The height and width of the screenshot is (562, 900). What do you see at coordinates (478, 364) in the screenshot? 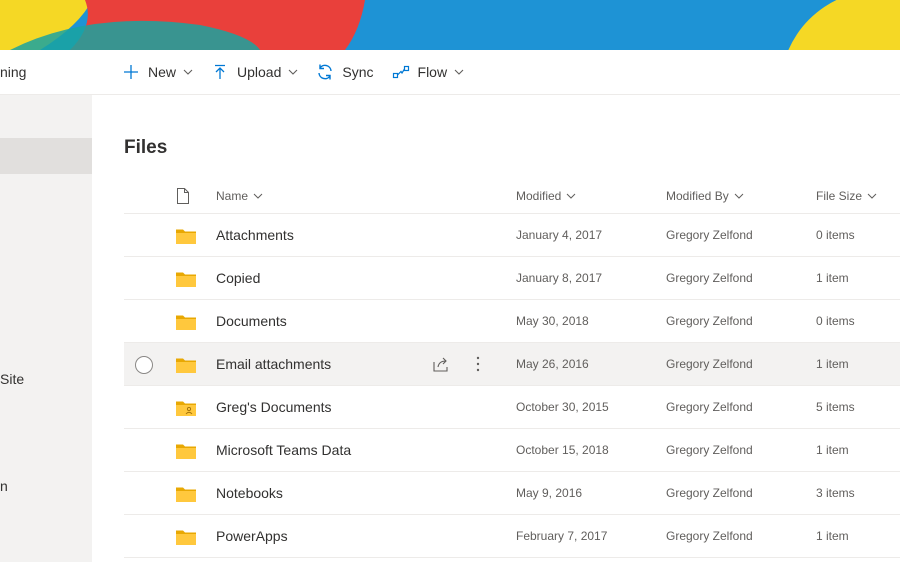
I see `more-options-icon` at bounding box center [478, 364].